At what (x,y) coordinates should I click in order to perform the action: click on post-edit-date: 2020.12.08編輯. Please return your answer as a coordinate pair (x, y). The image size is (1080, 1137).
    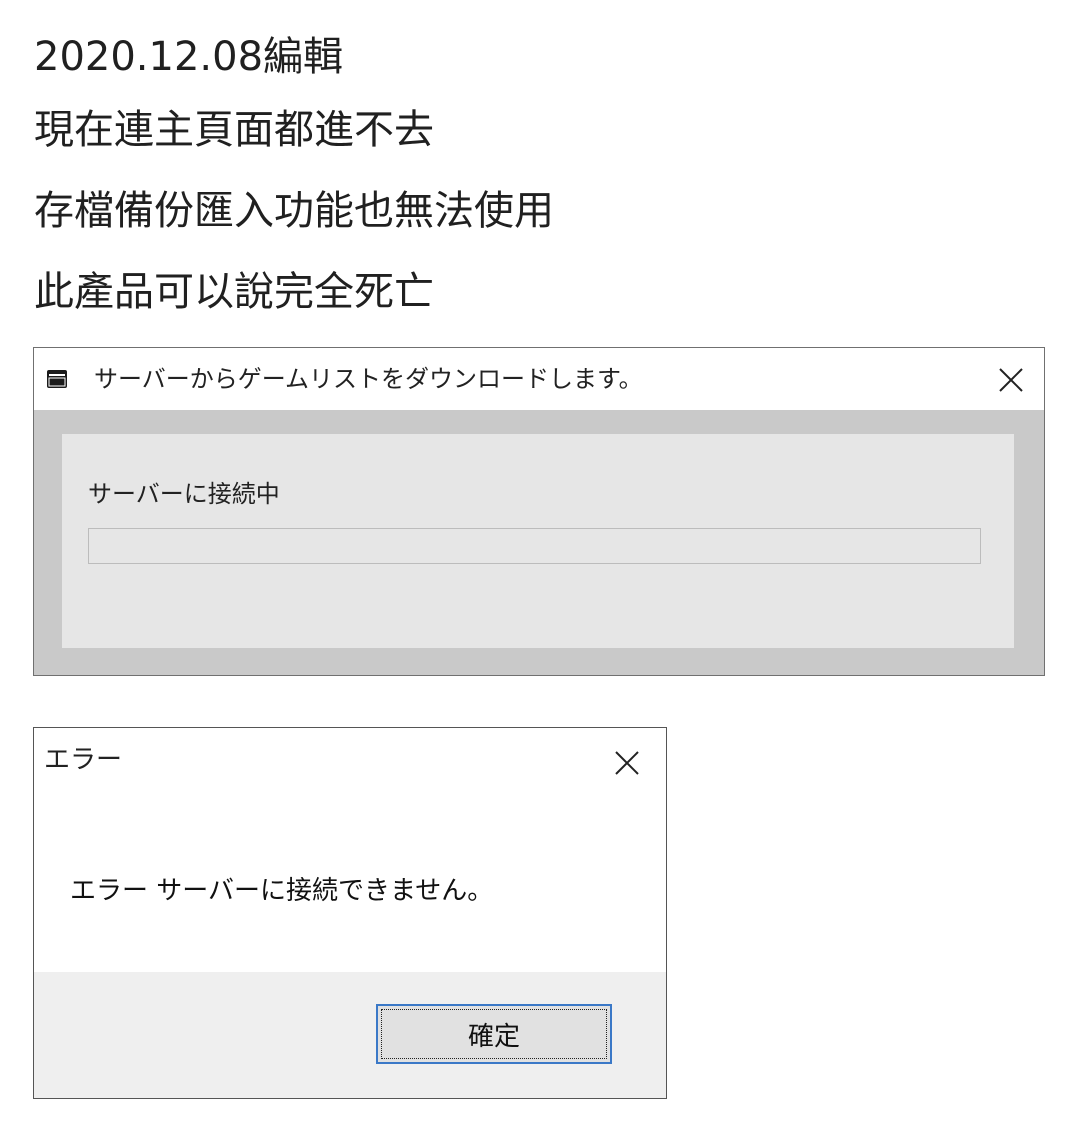
    Looking at the image, I should click on (189, 57).